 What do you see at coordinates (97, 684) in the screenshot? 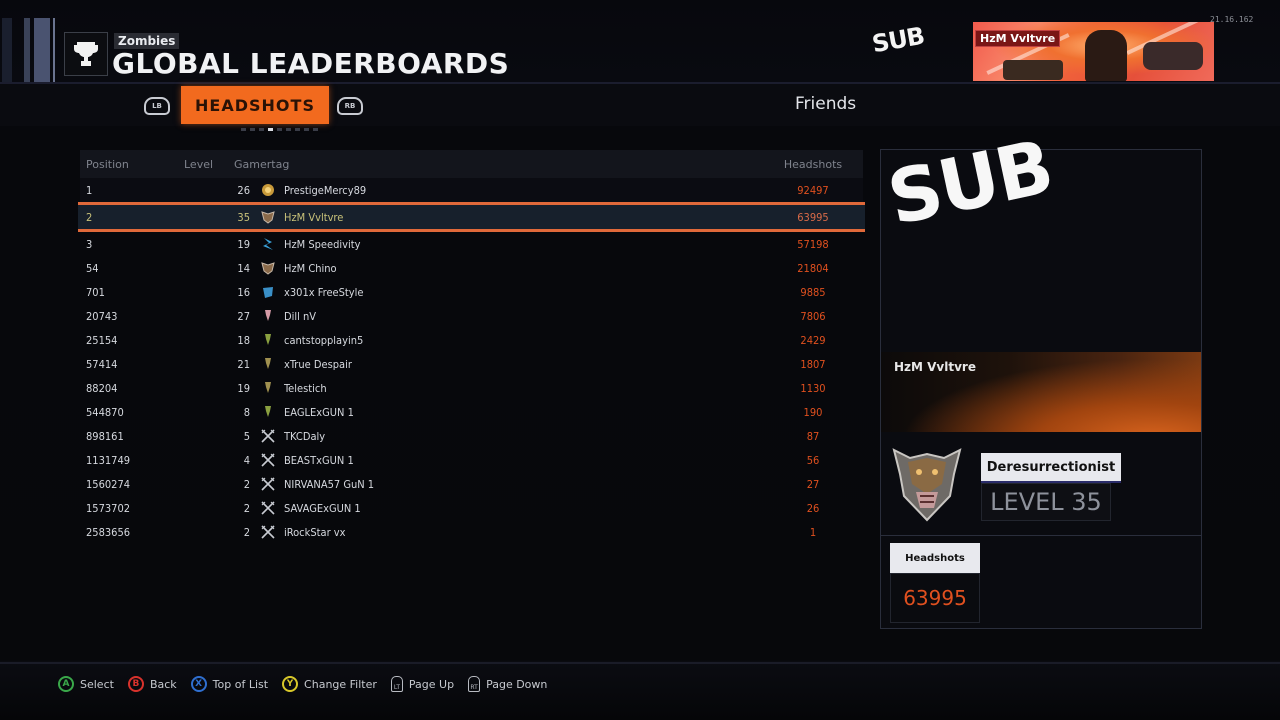
I see `hint-label: Select` at bounding box center [97, 684].